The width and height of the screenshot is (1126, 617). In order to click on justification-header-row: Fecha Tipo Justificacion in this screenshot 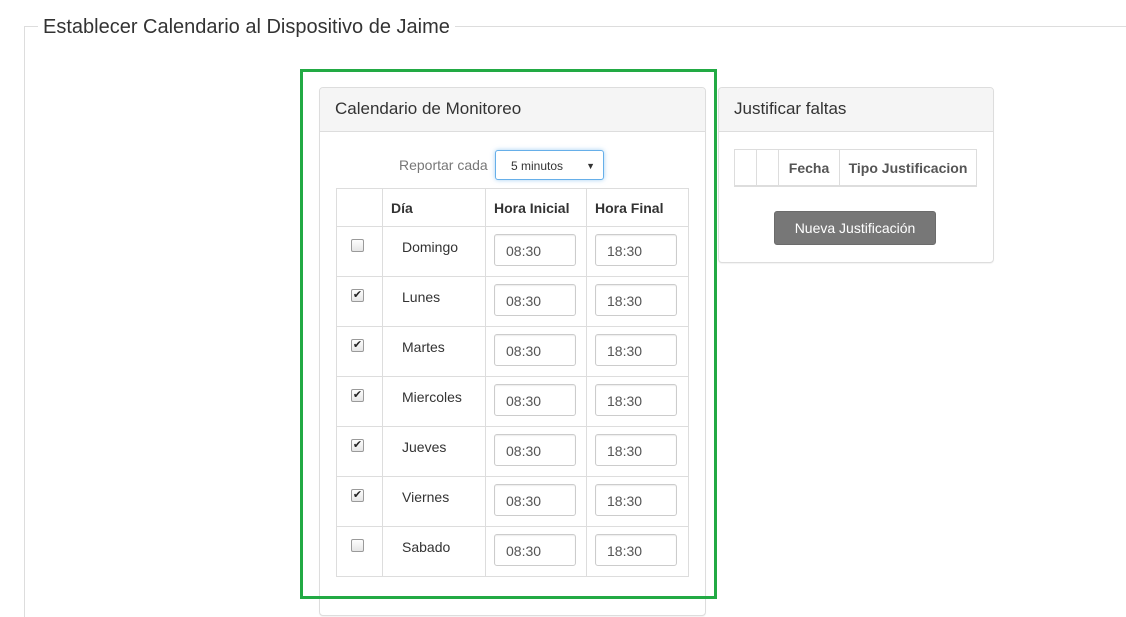, I will do `click(855, 168)`.